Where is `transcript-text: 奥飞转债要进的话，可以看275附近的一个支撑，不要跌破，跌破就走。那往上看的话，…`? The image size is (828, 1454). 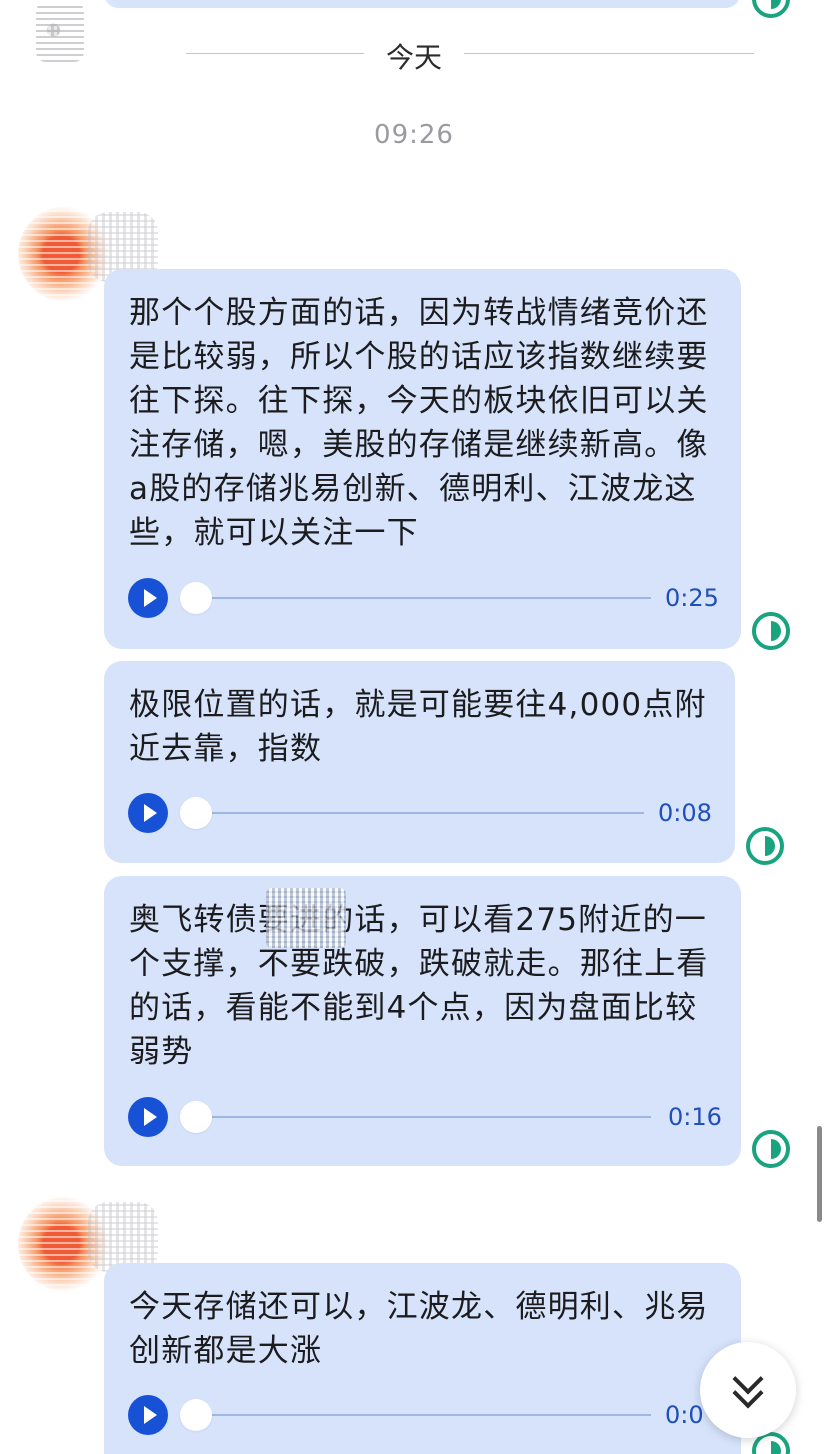 transcript-text: 奥飞转债要进的话，可以看275附近的一个支撑，不要跌破，跌破就走。那往上看的话，… is located at coordinates (419, 986).